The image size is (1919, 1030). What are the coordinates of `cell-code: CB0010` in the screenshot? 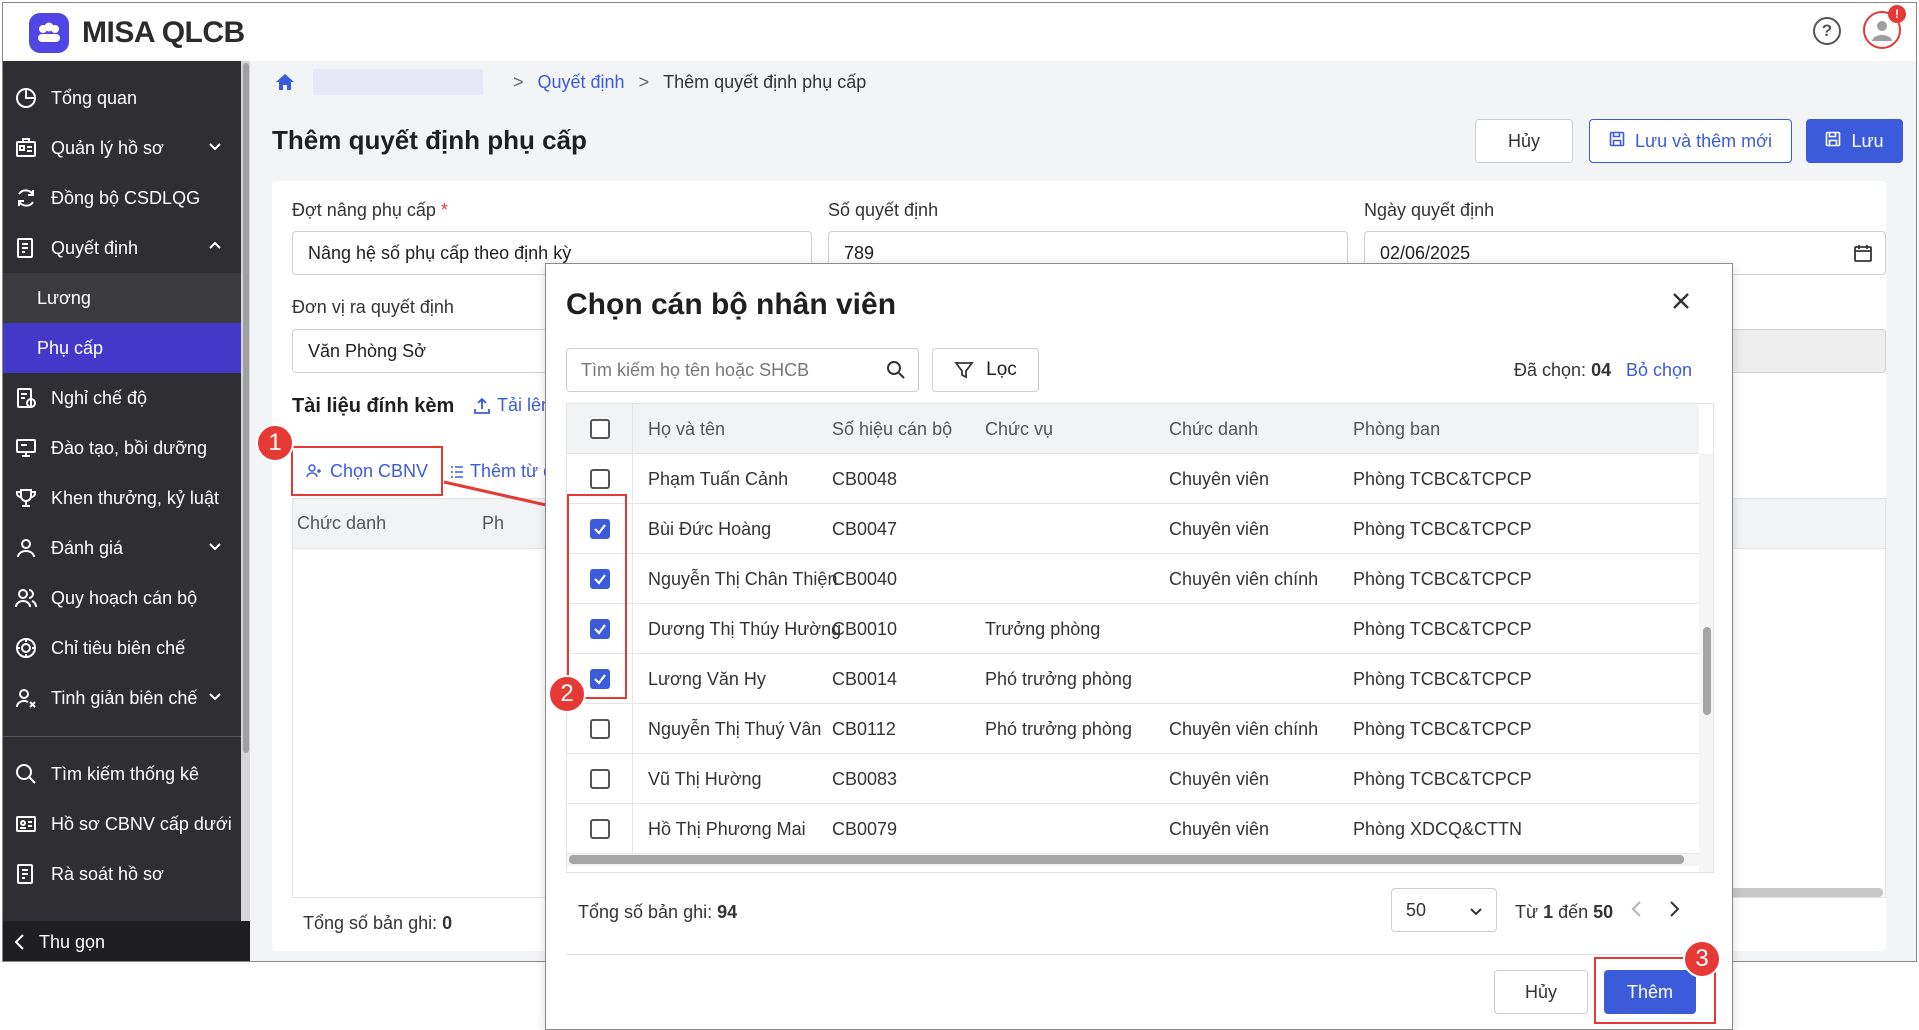 It's located at (865, 628).